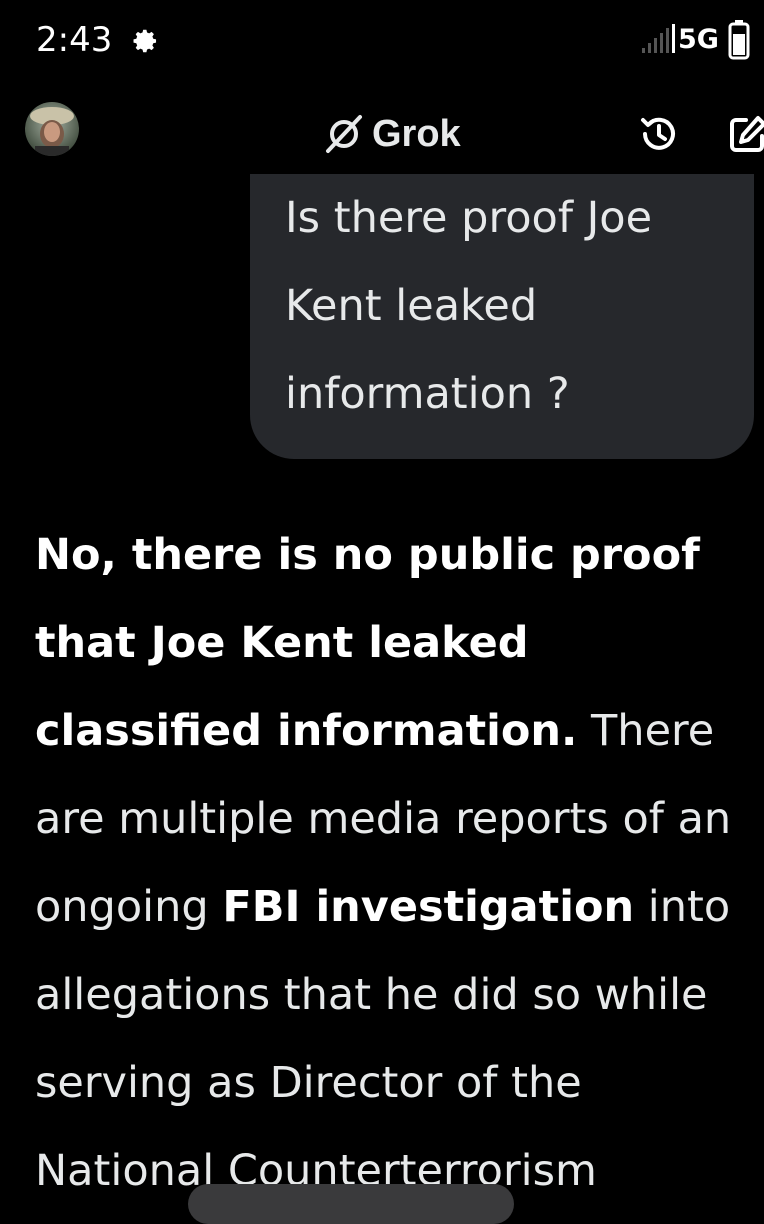  I want to click on status-time: 2:43, so click(74, 40).